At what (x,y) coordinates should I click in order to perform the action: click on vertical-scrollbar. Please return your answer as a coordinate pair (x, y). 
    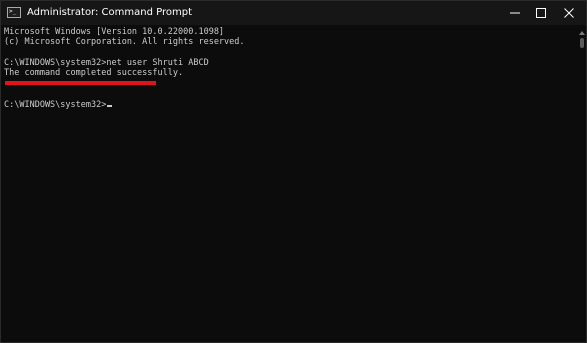
    Looking at the image, I should click on (581, 183).